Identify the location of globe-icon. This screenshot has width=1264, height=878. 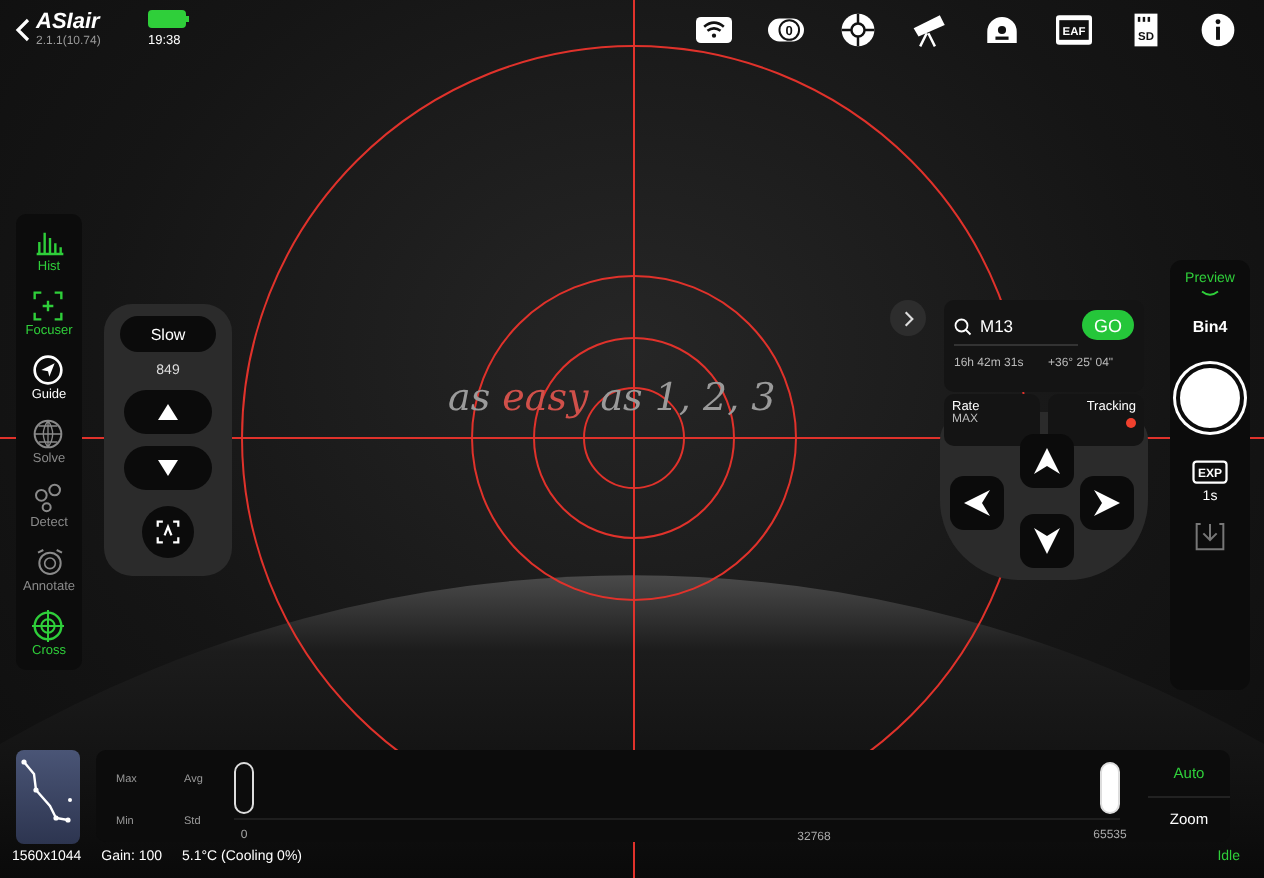
(48, 434).